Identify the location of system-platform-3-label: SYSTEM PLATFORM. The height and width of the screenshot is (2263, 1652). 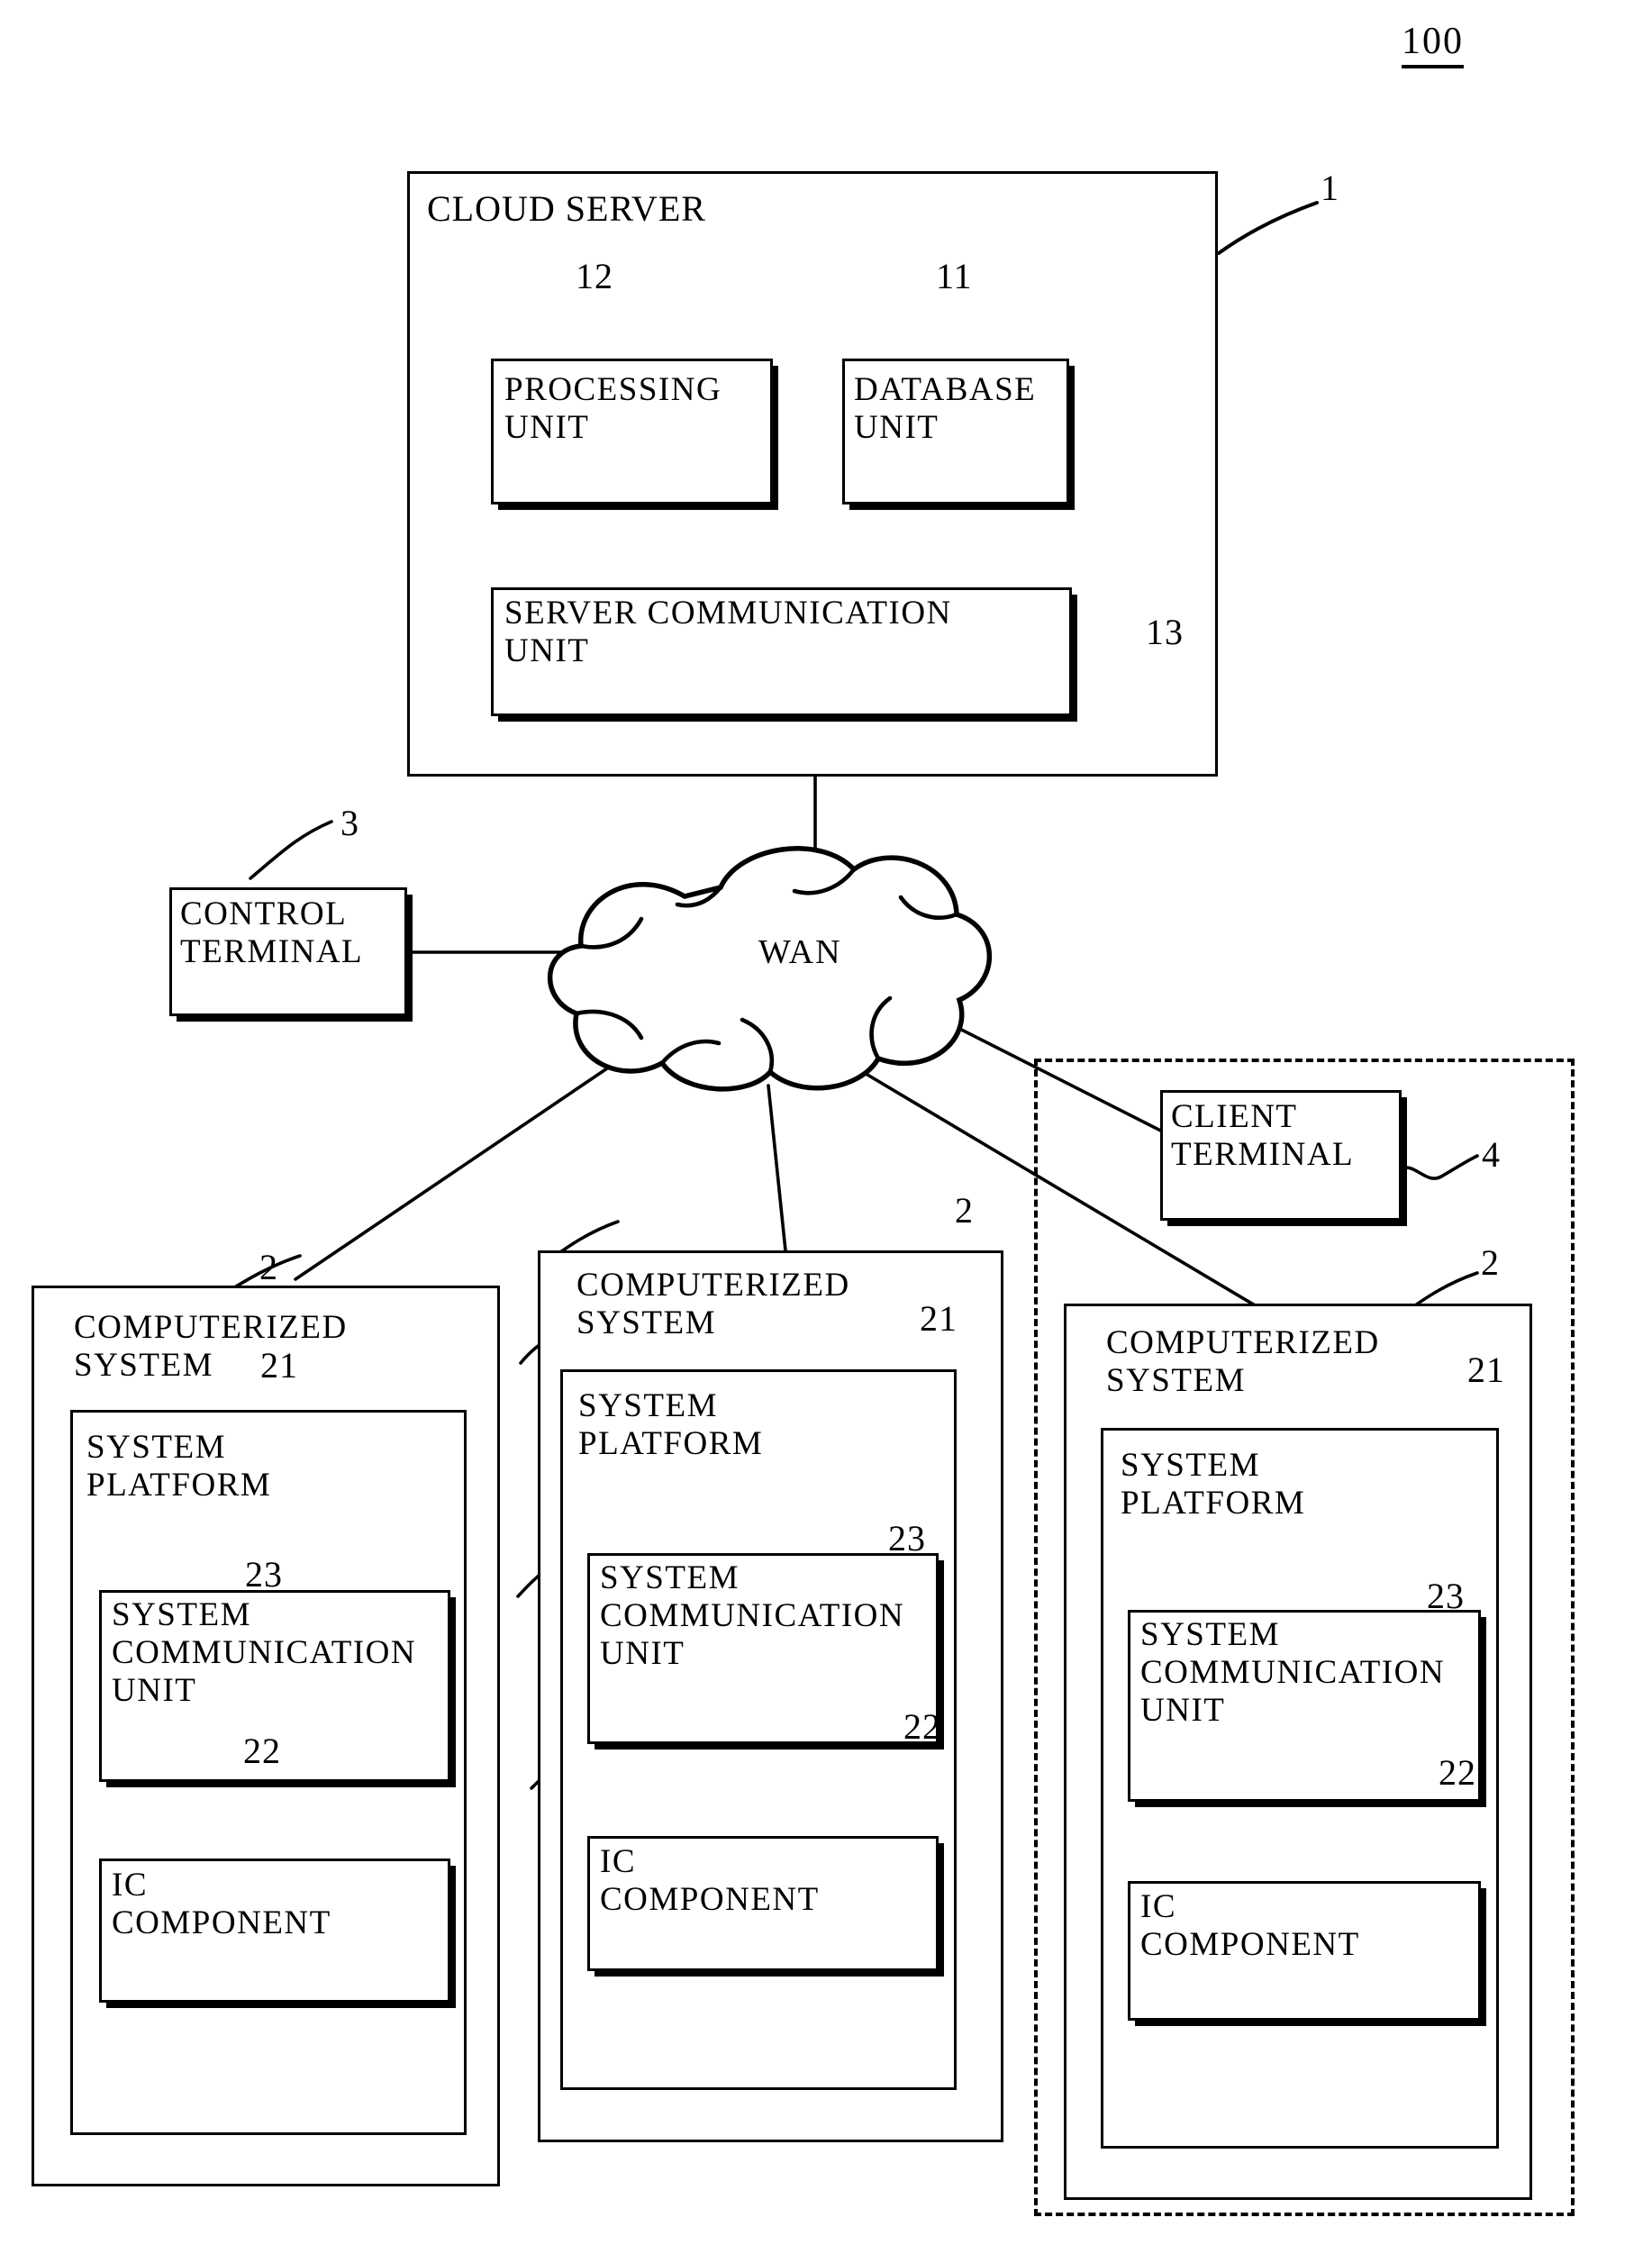
(1213, 1484).